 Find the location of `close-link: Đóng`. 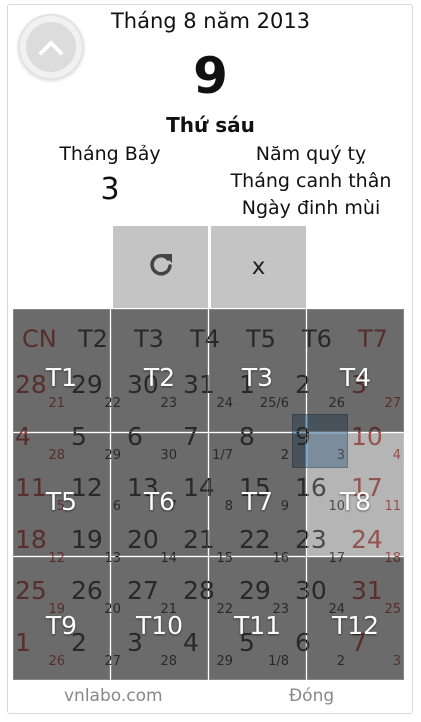

close-link: Đóng is located at coordinates (311, 696).